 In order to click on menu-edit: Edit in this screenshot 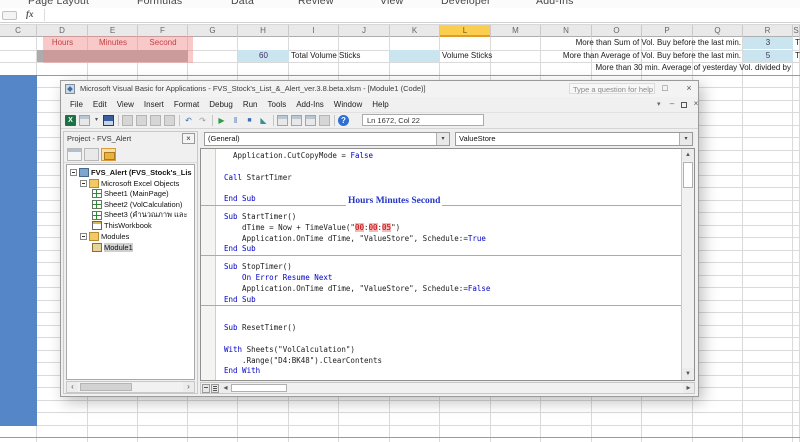, I will do `click(100, 104)`.